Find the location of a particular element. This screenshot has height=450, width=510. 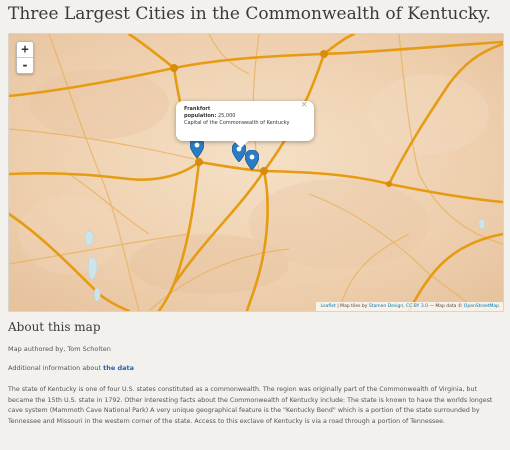

map-author: Map authored by, Tom Scholten is located at coordinates (59, 349).